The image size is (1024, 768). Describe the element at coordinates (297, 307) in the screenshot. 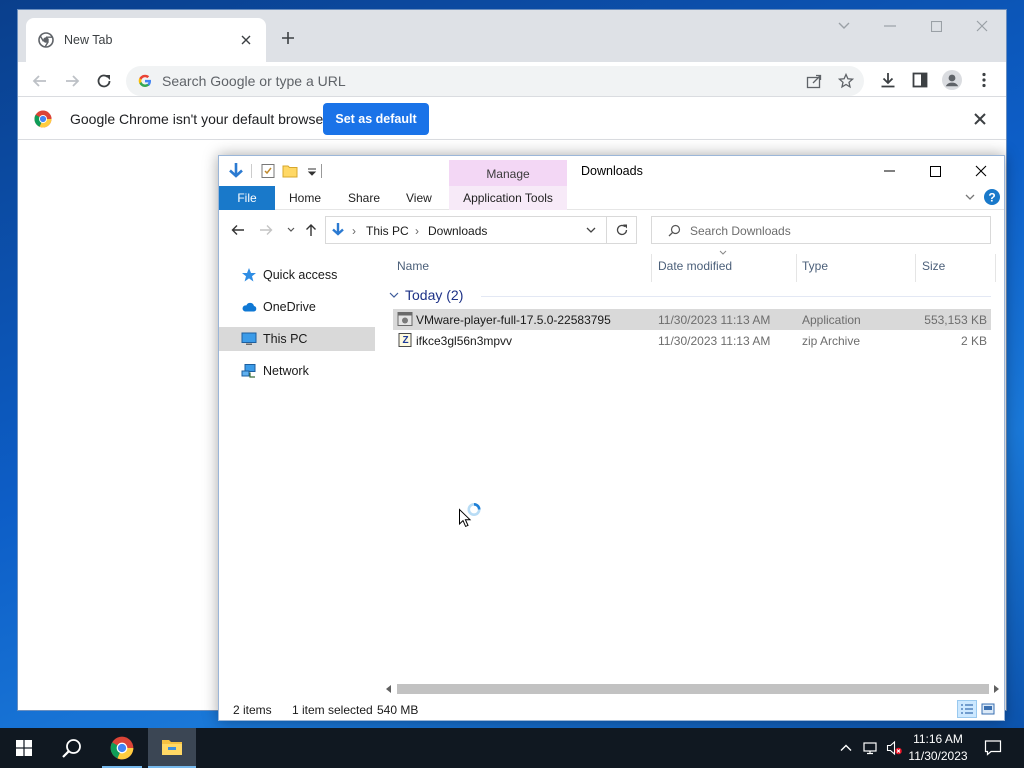

I see `nav-item-onedrive: OneDrive` at that location.